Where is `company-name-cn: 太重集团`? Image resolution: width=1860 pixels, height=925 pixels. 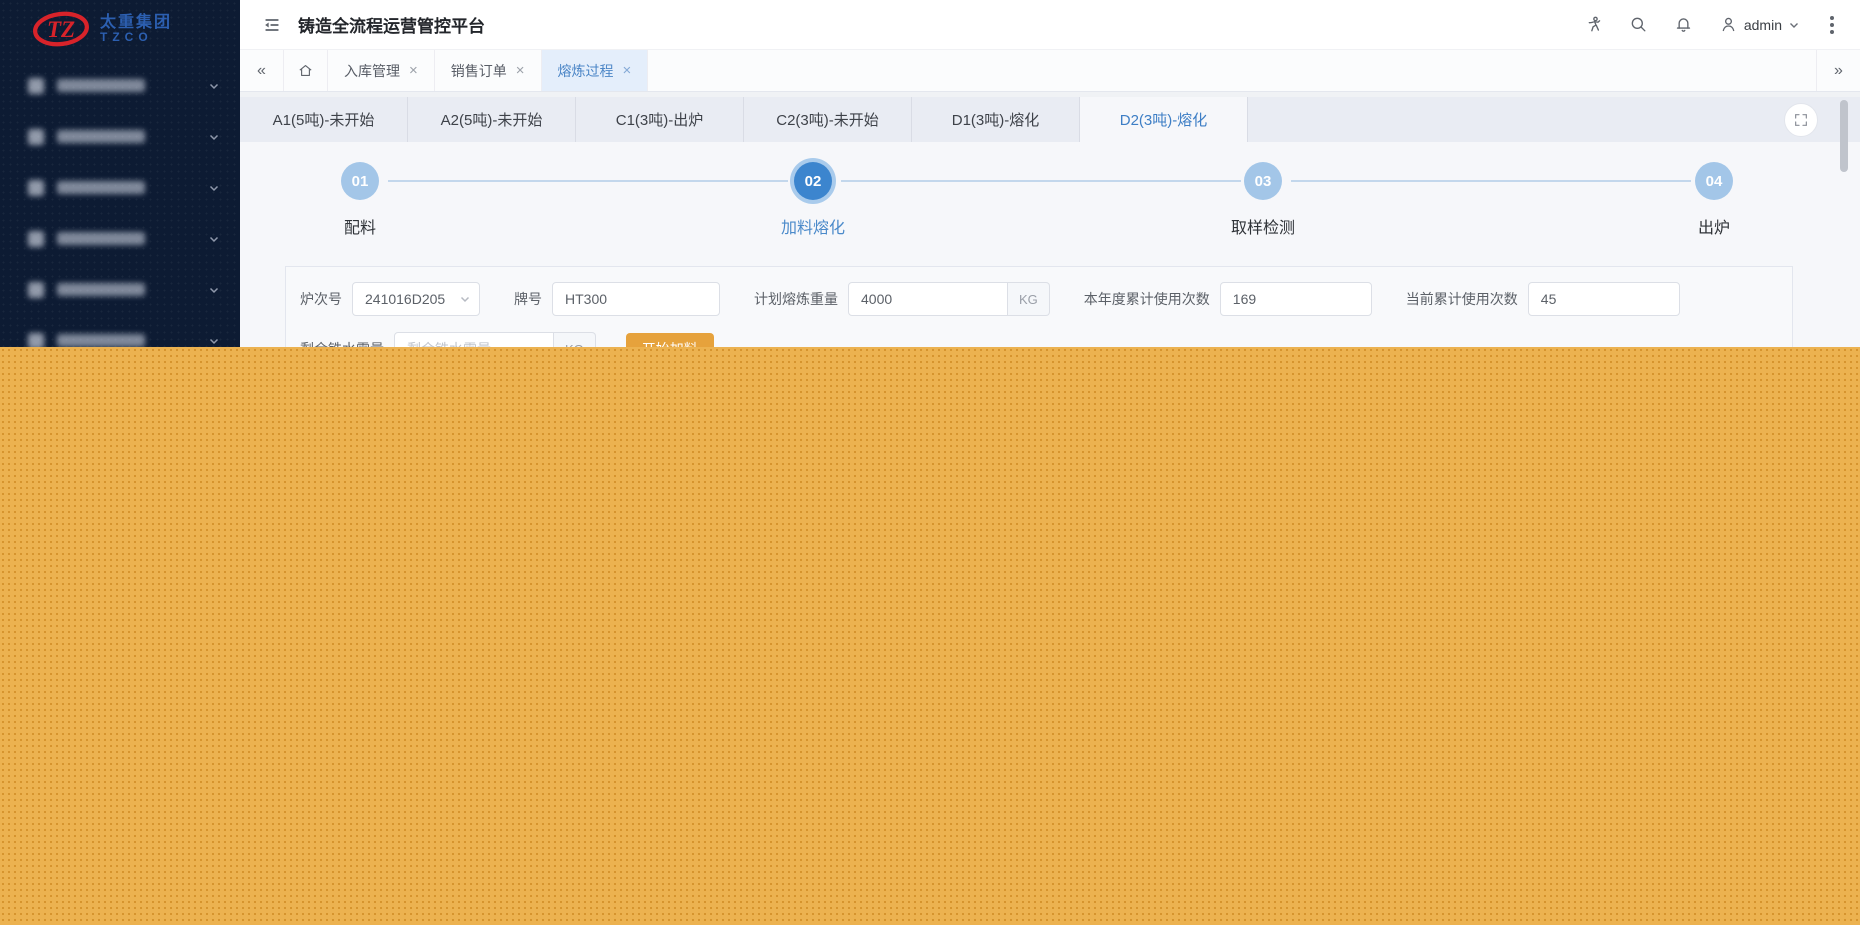 company-name-cn: 太重集团 is located at coordinates (136, 22).